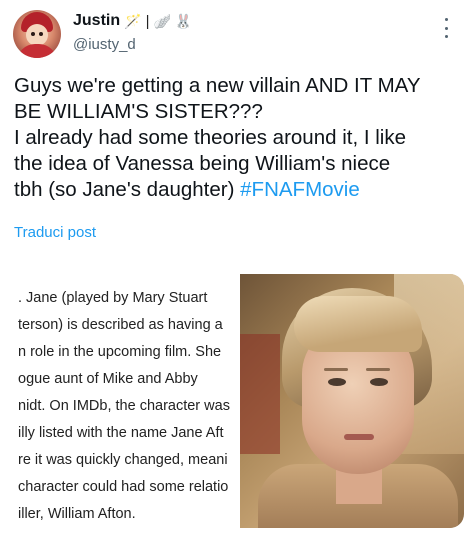  Describe the element at coordinates (55, 232) in the screenshot. I see `translate-post-link: Traduci post` at that location.